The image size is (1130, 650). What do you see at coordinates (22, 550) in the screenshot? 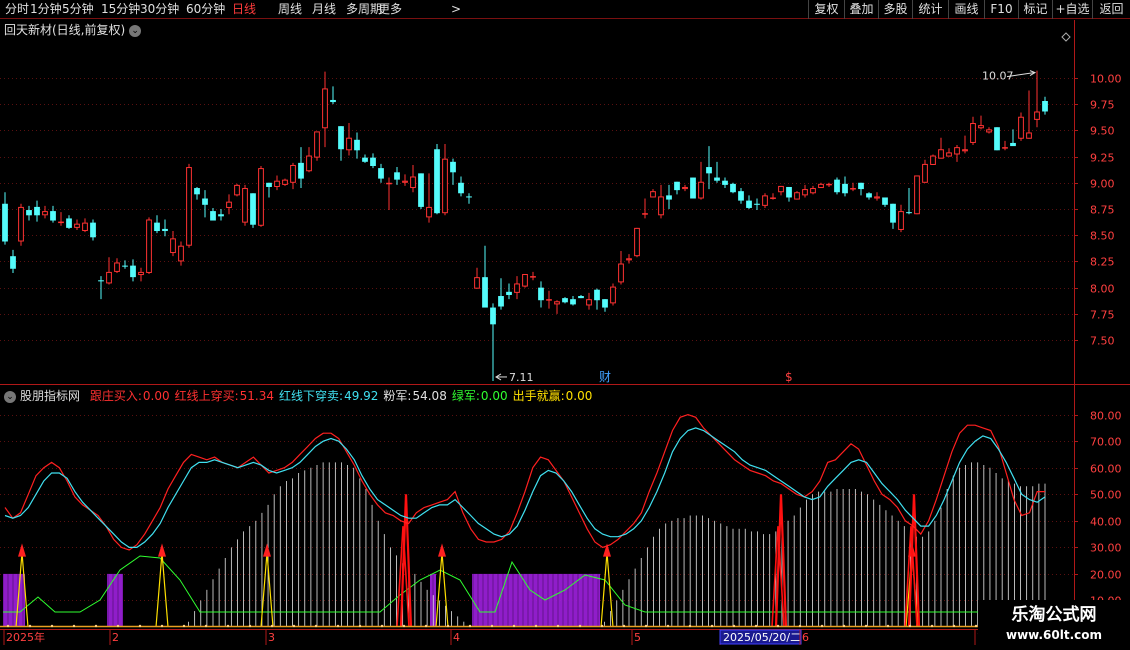
I see `red-arrow-icon` at bounding box center [22, 550].